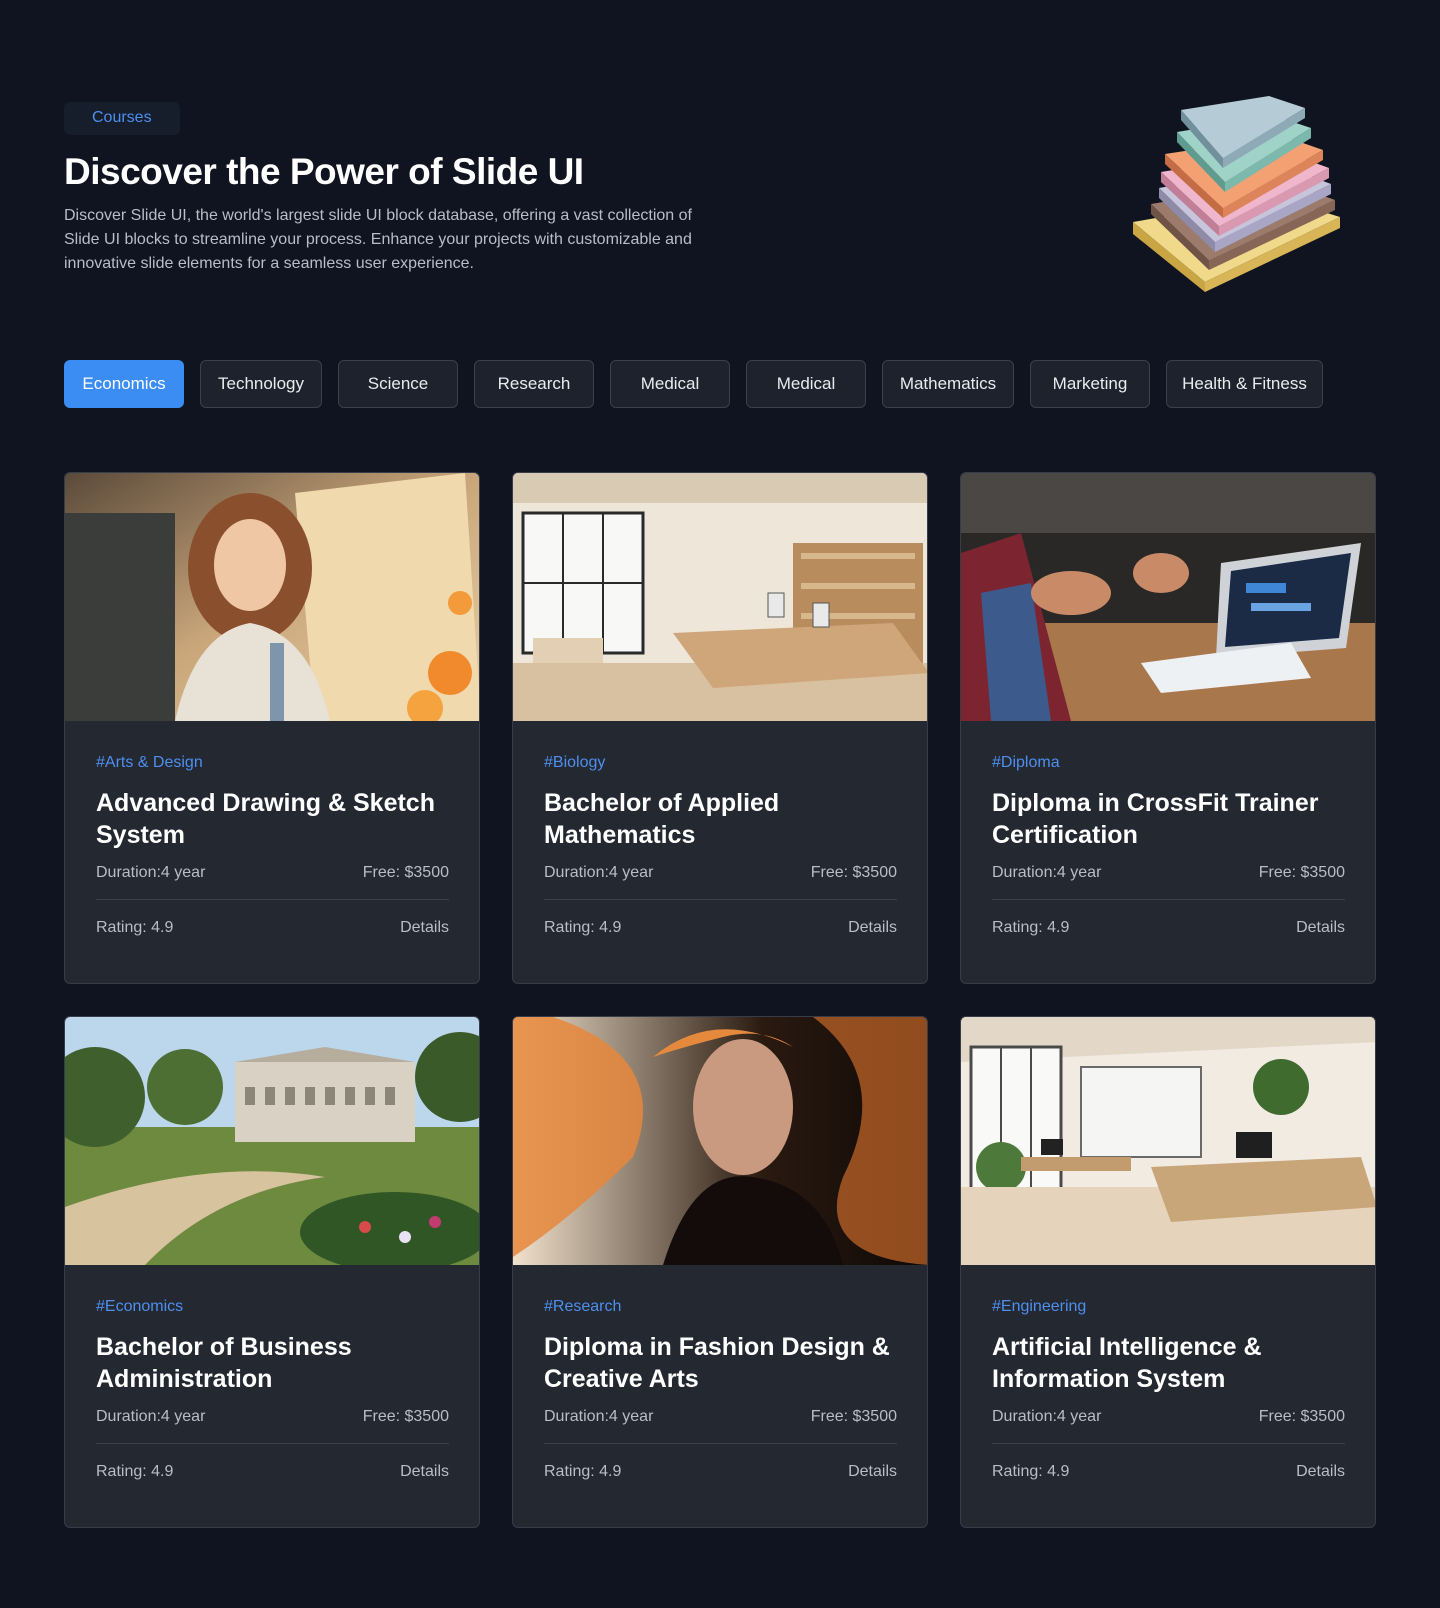 Image resolution: width=1440 pixels, height=1608 pixels. What do you see at coordinates (575, 762) in the screenshot?
I see `course-tag: #Biology` at bounding box center [575, 762].